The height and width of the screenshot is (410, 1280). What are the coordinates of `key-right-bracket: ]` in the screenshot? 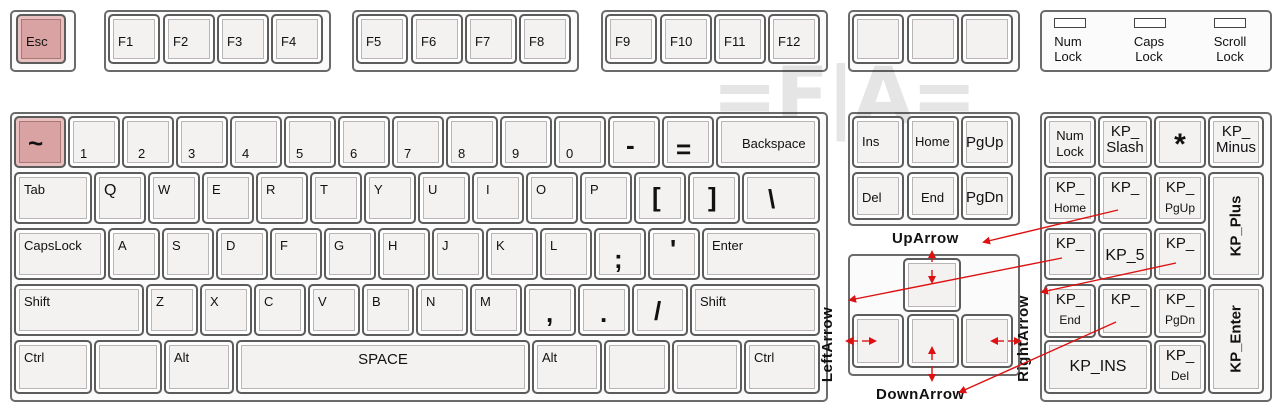 It's located at (714, 198).